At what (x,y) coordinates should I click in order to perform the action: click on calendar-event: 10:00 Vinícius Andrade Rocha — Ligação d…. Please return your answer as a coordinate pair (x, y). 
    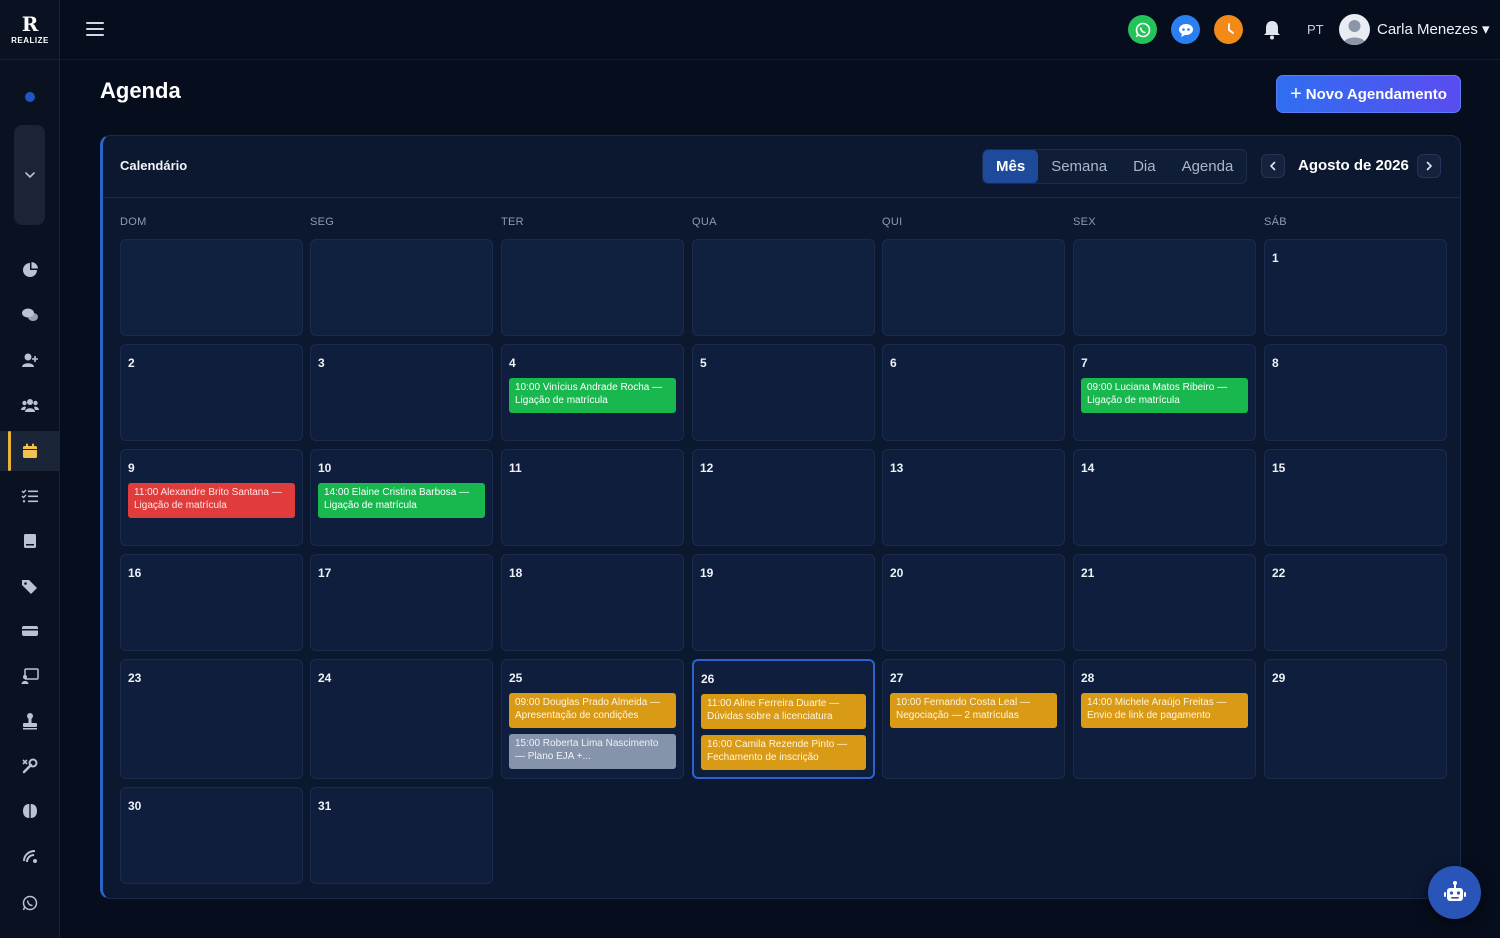
    Looking at the image, I should click on (592, 395).